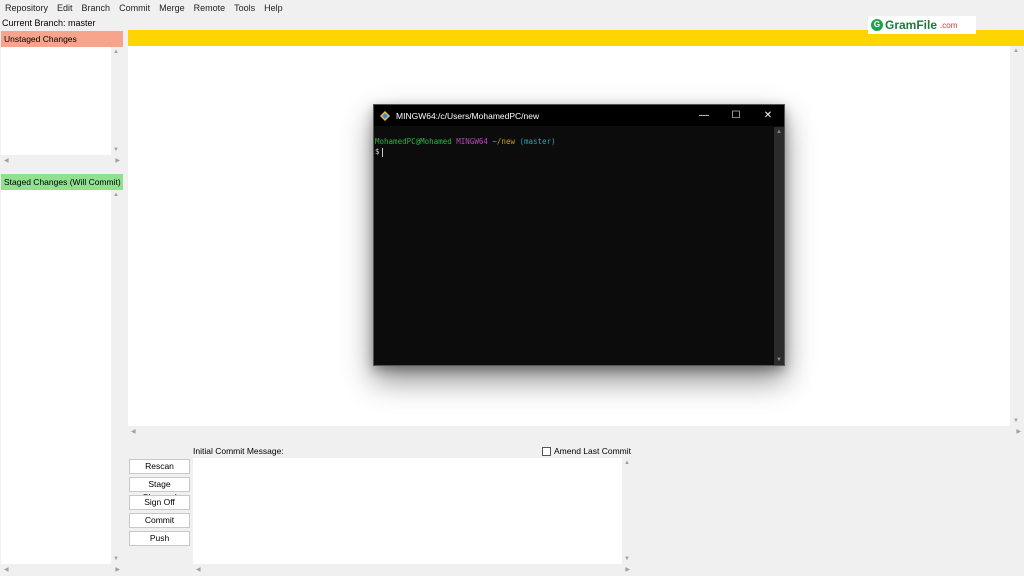  I want to click on menu-branch: Branch, so click(96, 8).